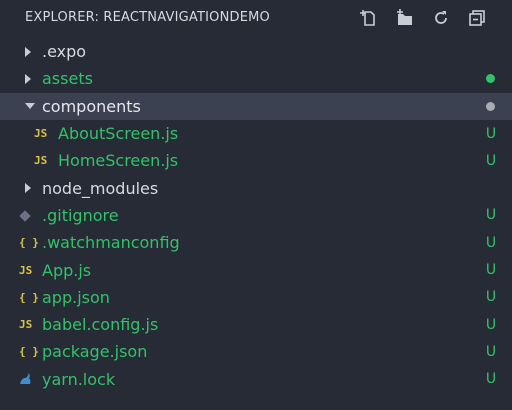 The image size is (512, 410). I want to click on tree-item-label: .expo, so click(64, 52).